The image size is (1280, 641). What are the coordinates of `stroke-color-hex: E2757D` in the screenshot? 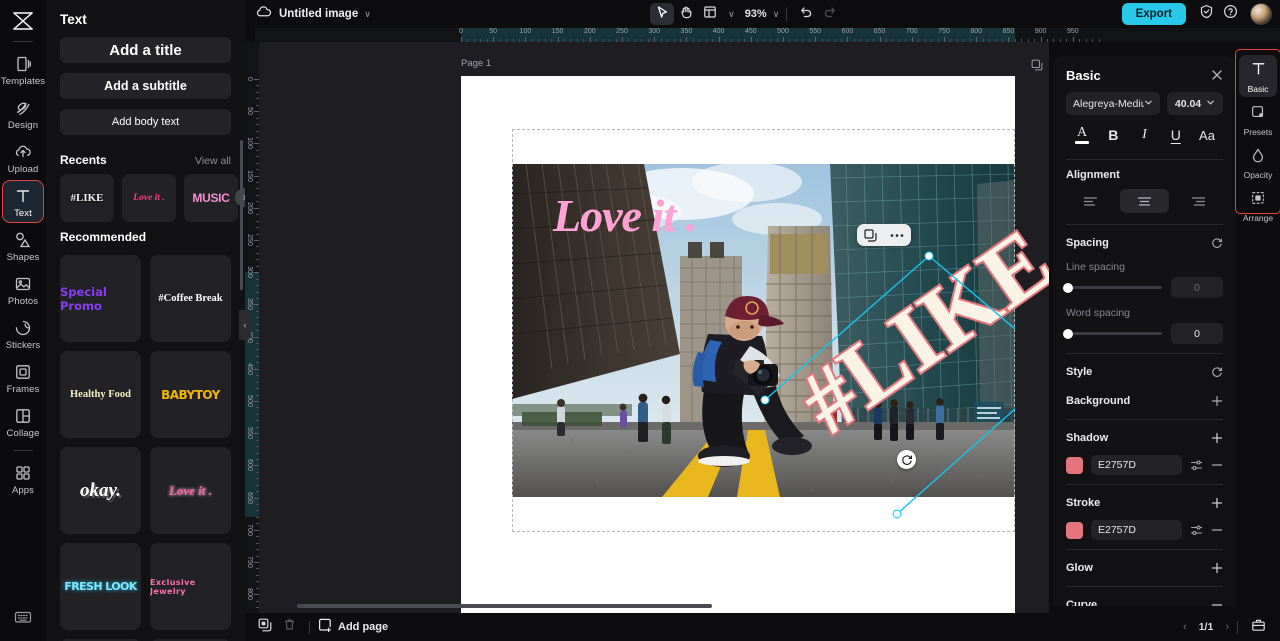 It's located at (1136, 530).